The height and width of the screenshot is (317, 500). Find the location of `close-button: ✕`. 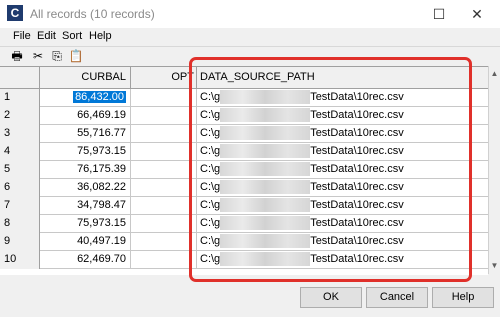

close-button: ✕ is located at coordinates (477, 14).